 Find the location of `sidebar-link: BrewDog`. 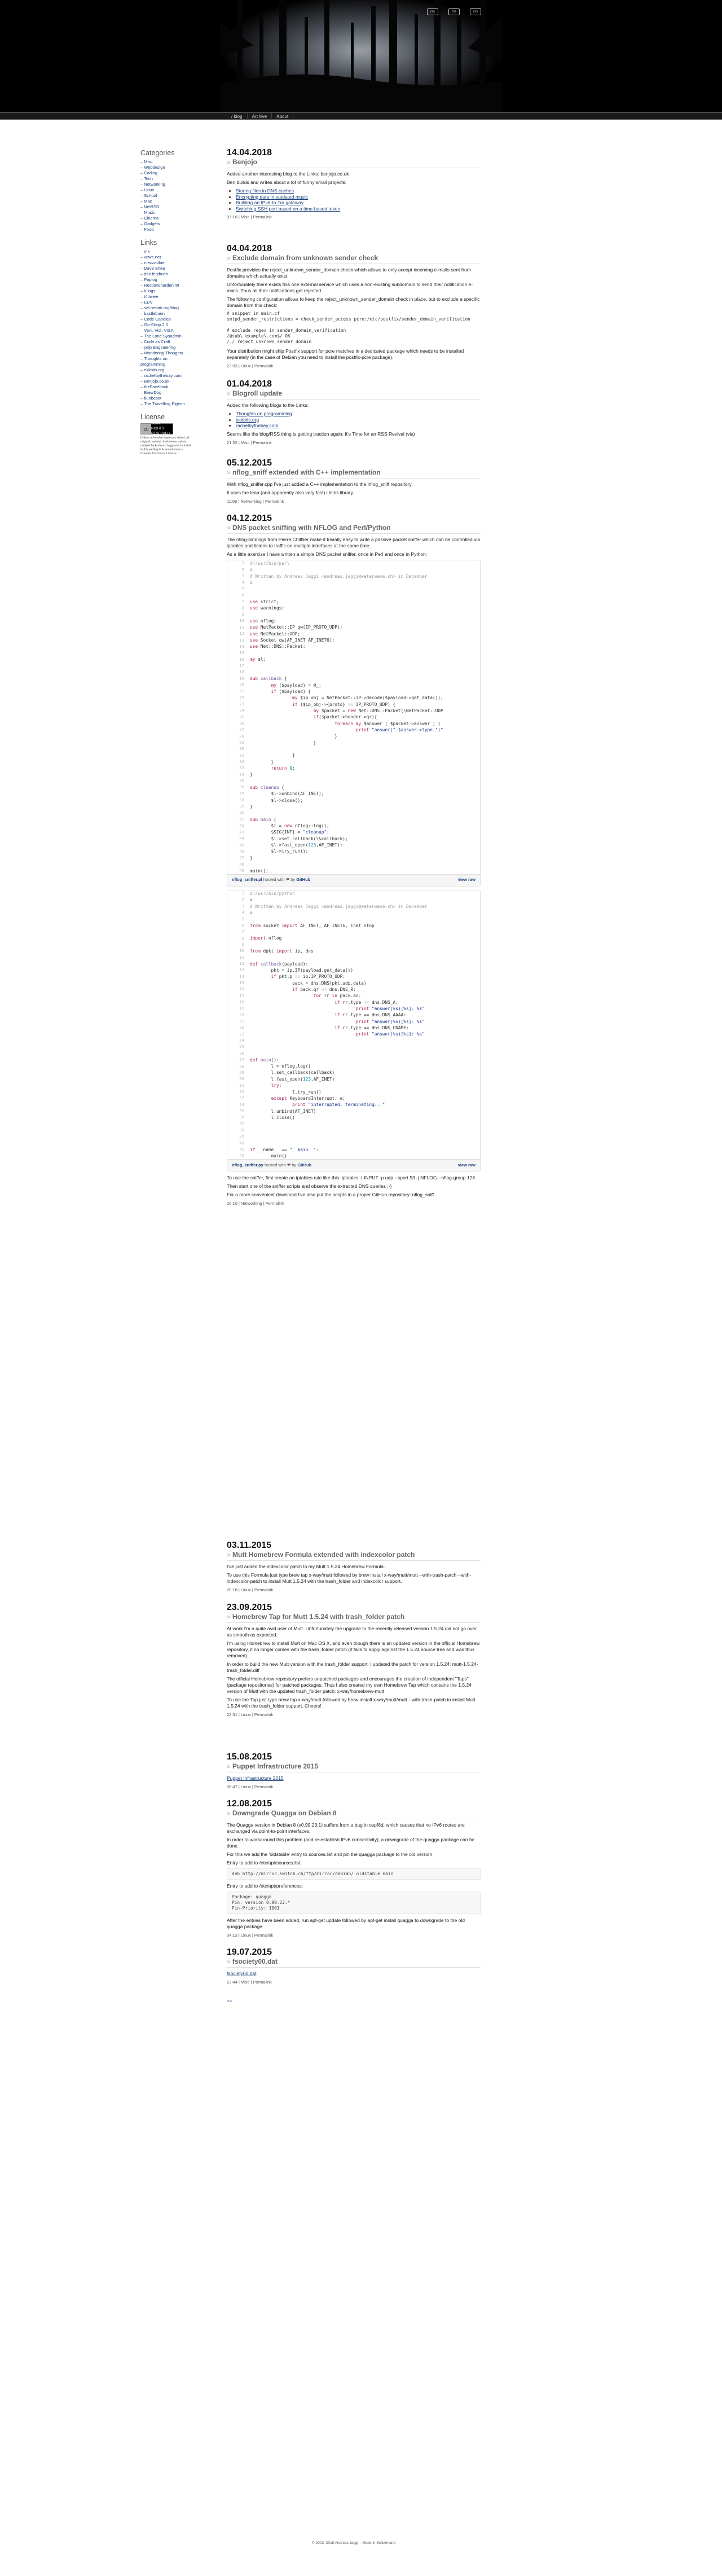

sidebar-link: BrewDog is located at coordinates (165, 393).